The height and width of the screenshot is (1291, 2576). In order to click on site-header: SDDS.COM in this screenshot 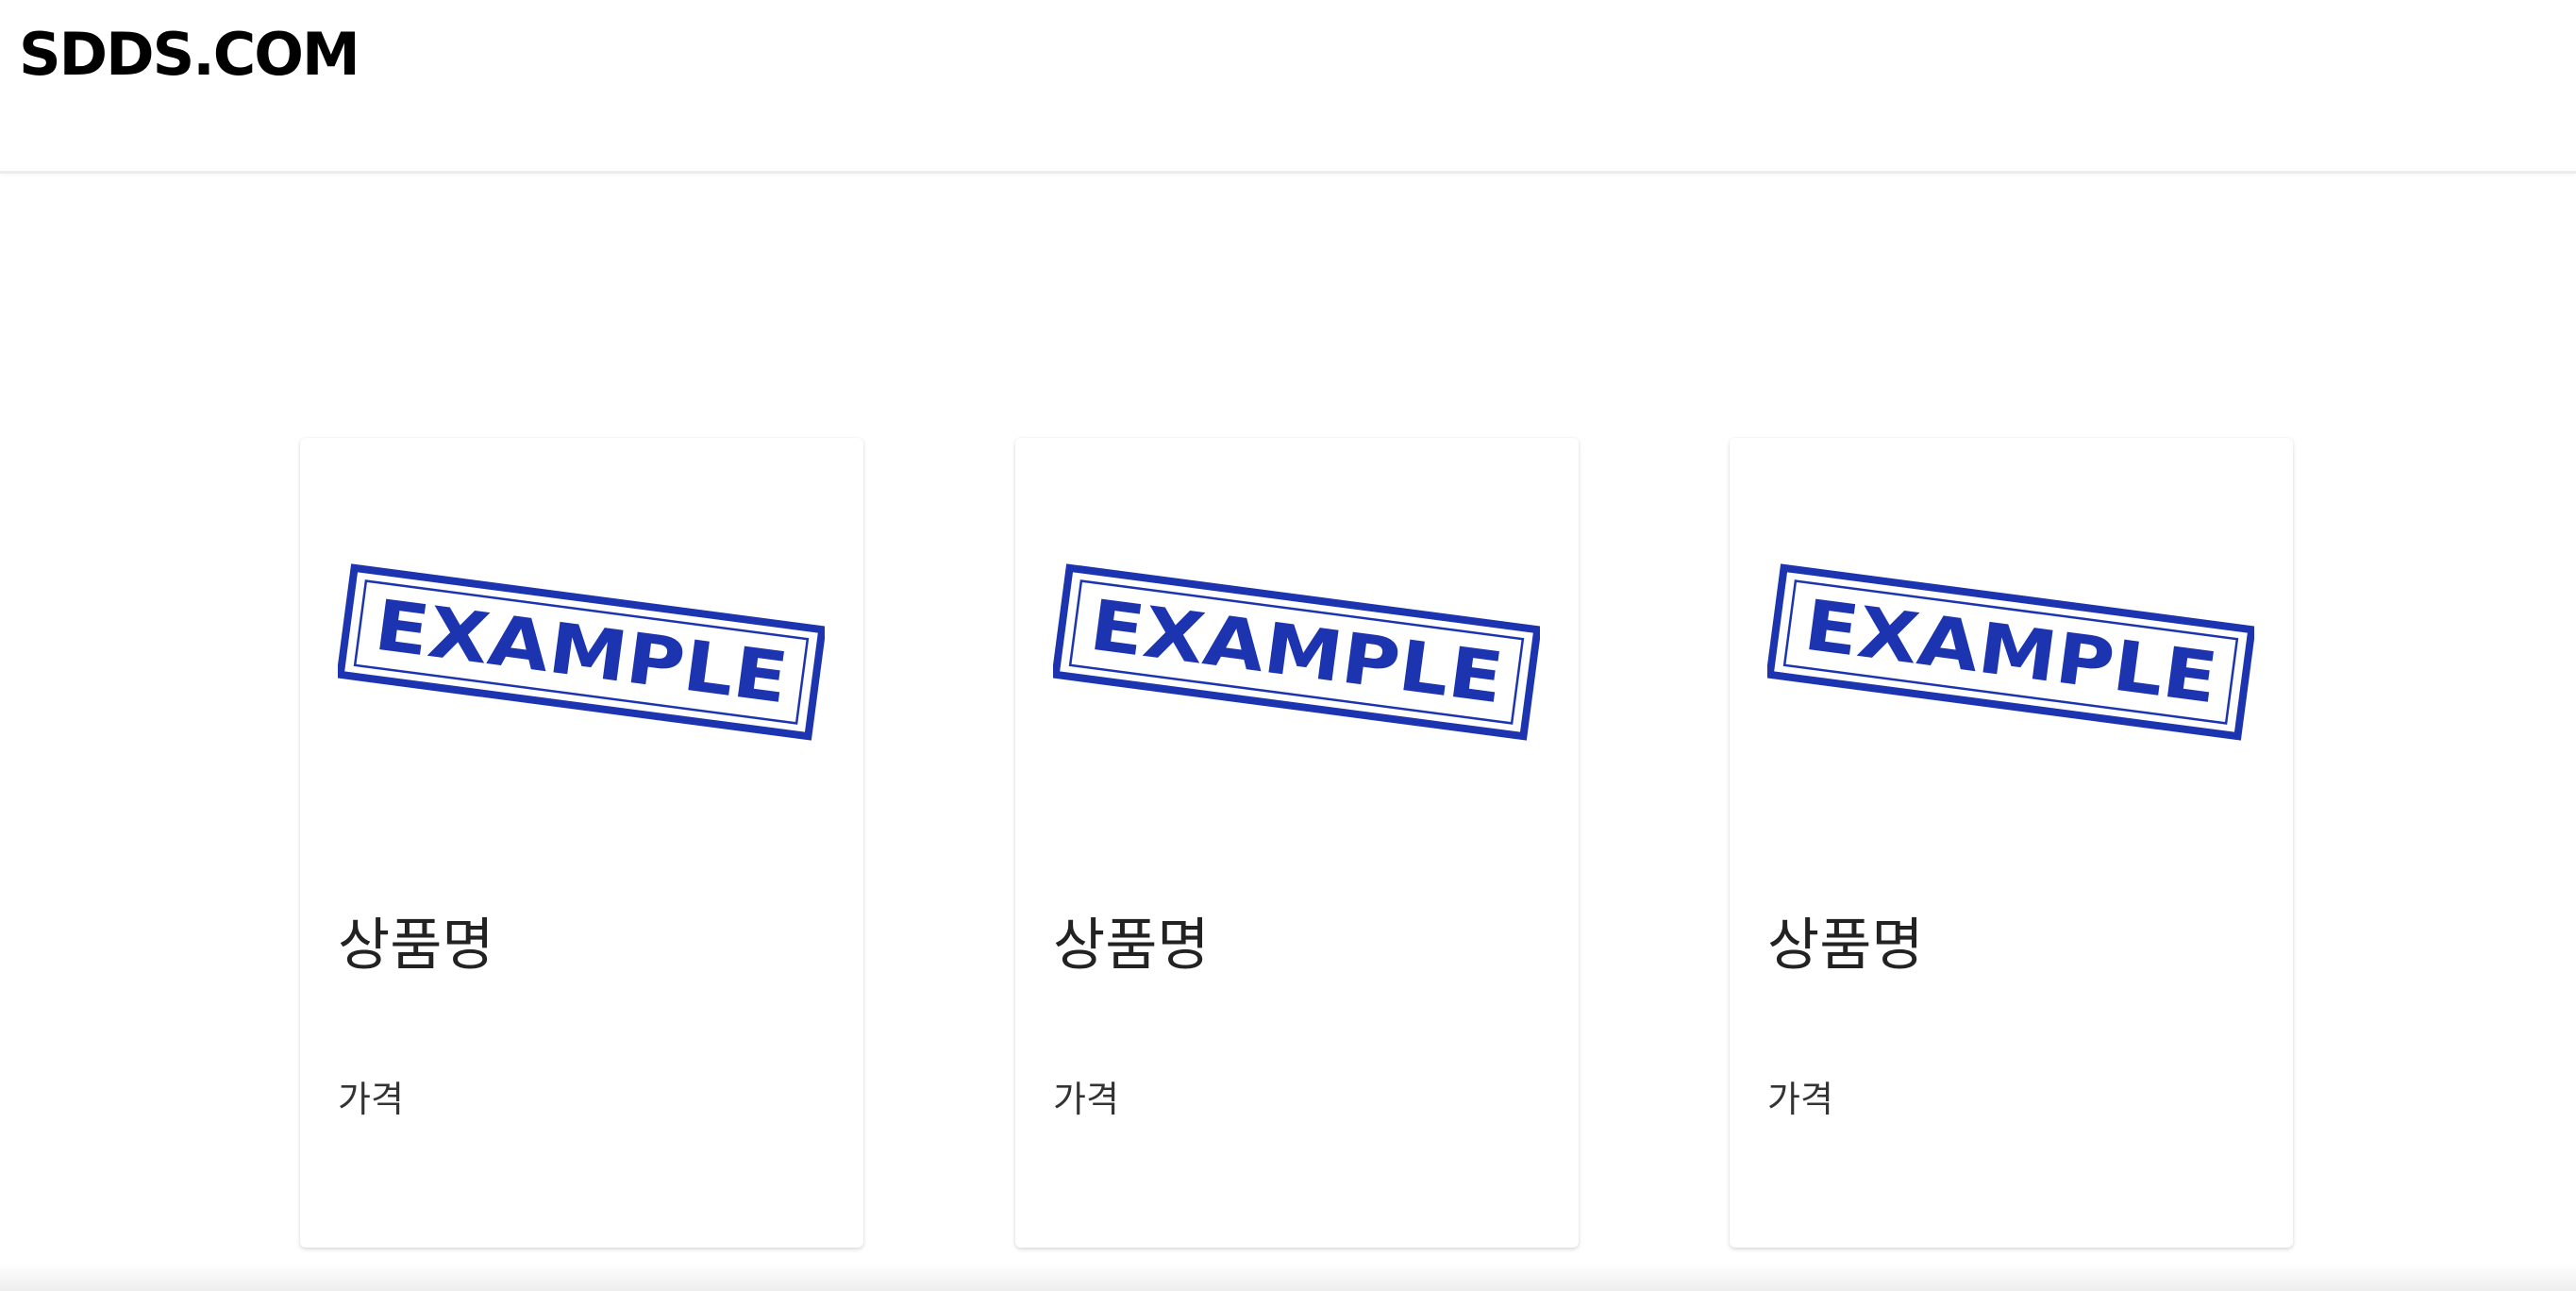, I will do `click(1288, 87)`.